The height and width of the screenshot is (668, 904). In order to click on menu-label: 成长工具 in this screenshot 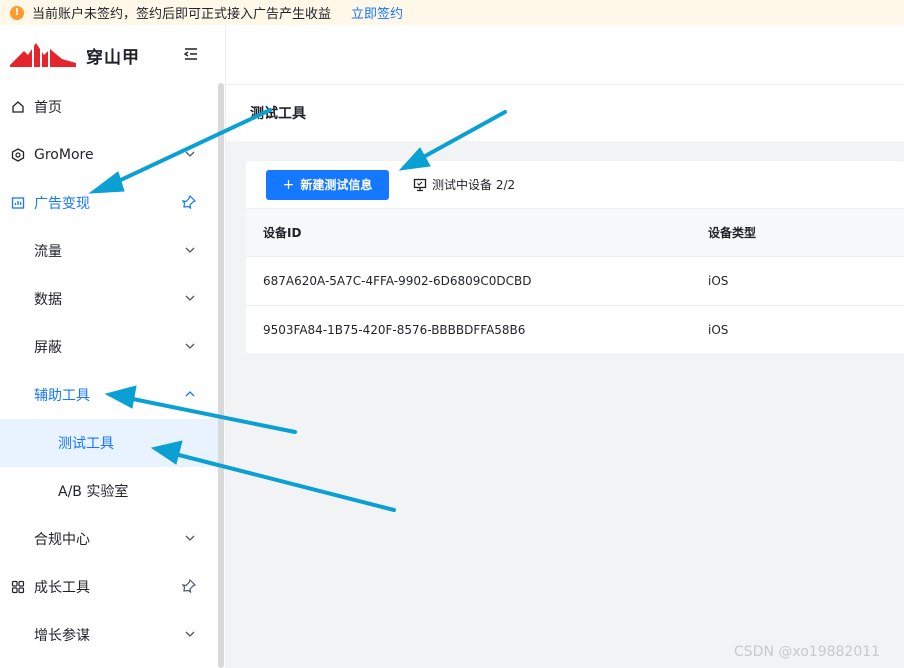, I will do `click(62, 588)`.